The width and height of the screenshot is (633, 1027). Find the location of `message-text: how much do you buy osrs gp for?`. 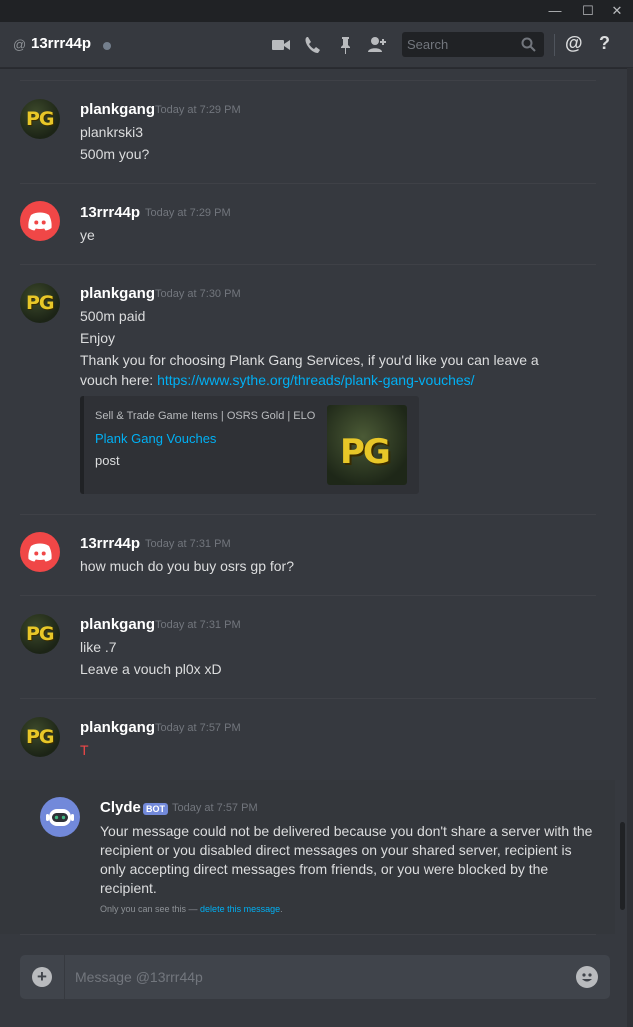

message-text: how much do you buy osrs gp for? is located at coordinates (187, 566).